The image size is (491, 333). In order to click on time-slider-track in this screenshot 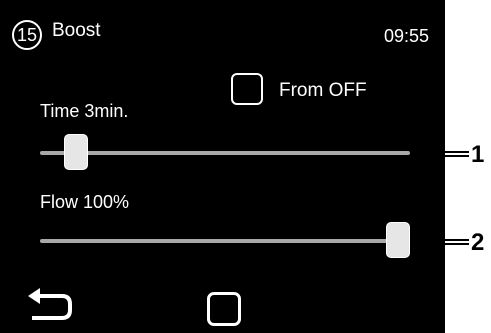, I will do `click(225, 153)`.